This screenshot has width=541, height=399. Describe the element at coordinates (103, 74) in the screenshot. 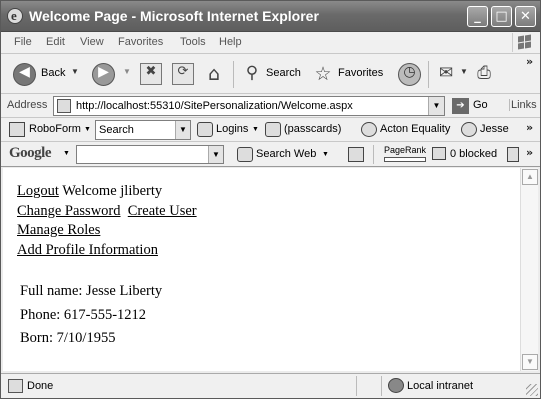

I see `forward-arrow-icon: ▶` at that location.